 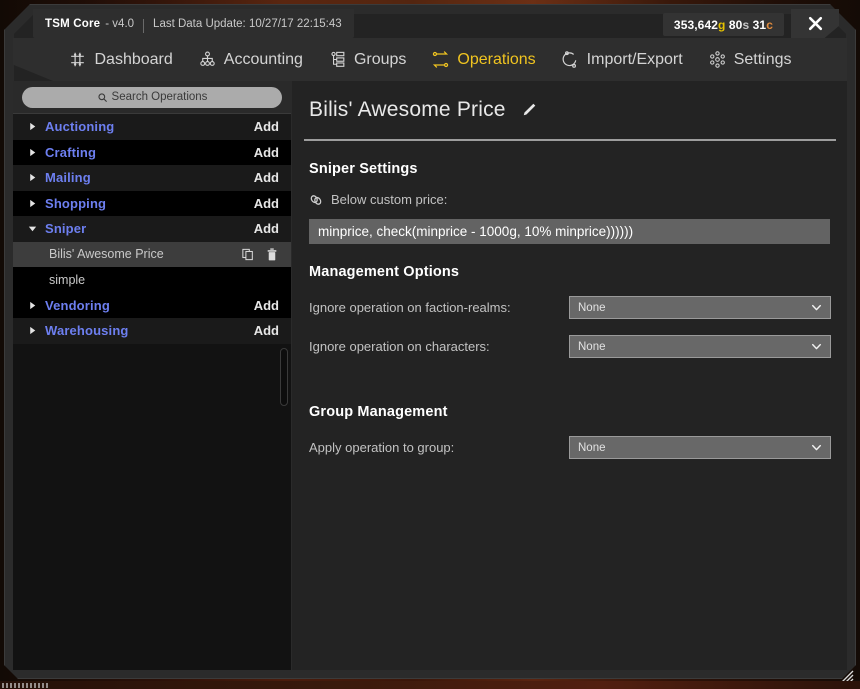 What do you see at coordinates (80, 127) in the screenshot?
I see `category-label: Auctioning` at bounding box center [80, 127].